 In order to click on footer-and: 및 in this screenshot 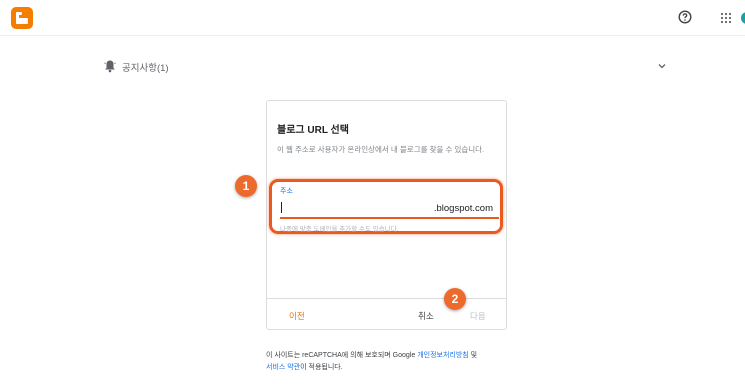, I will do `click(473, 355)`.